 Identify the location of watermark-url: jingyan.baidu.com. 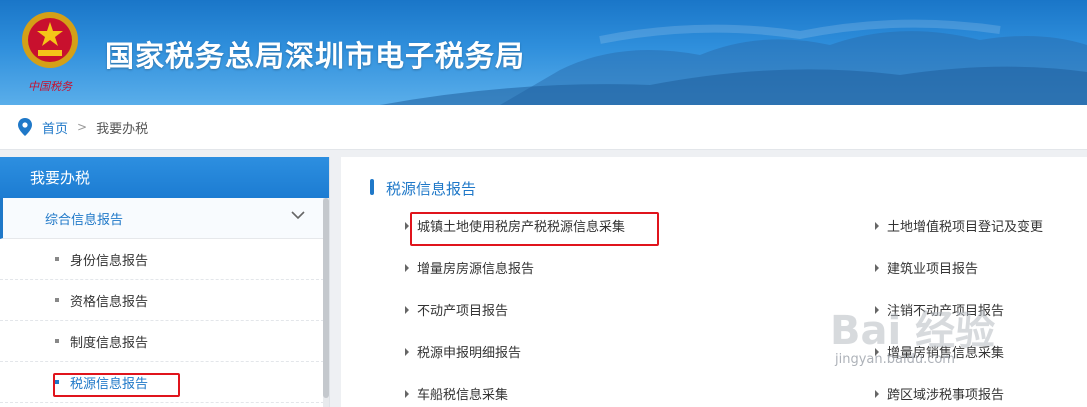
(895, 359).